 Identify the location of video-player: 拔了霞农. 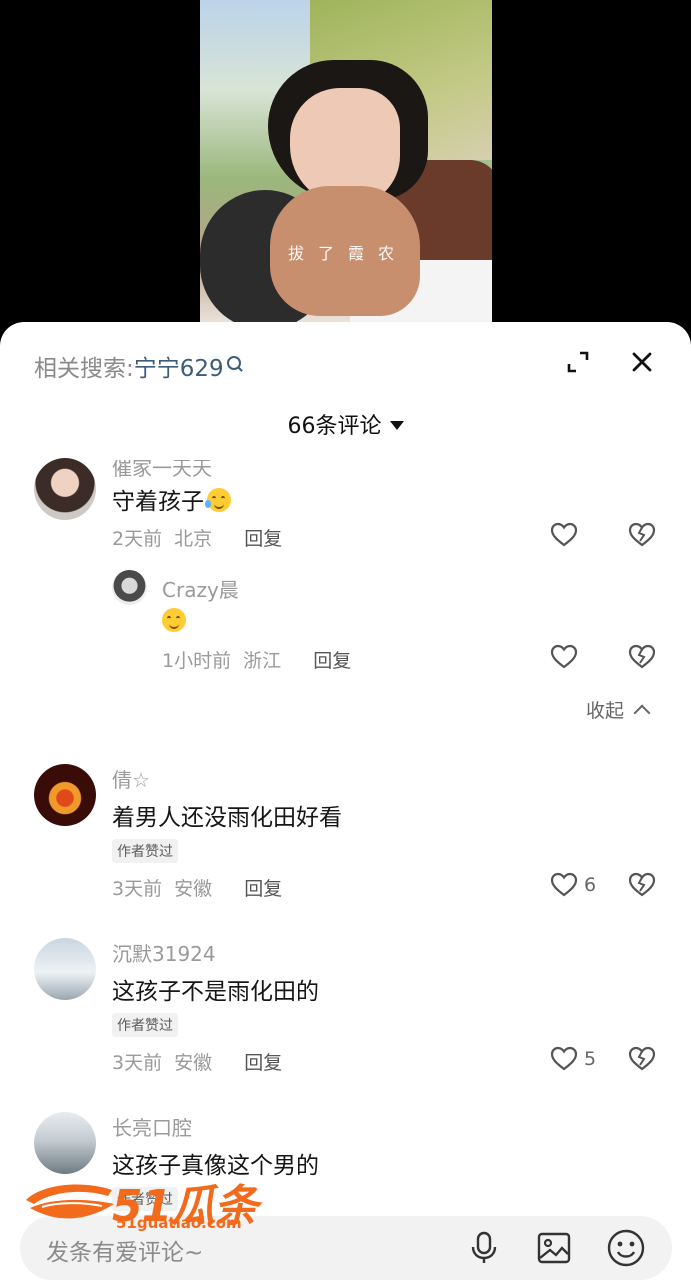
(346, 162).